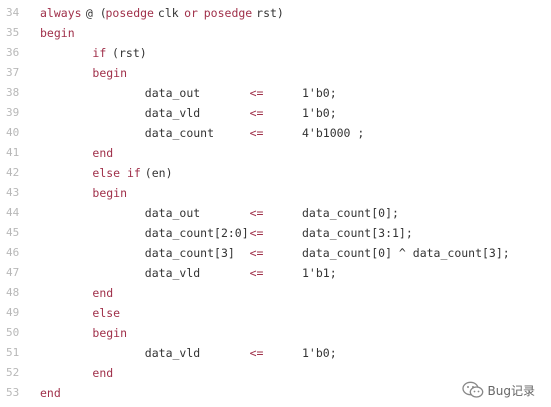 The height and width of the screenshot is (407, 551). I want to click on line-number: 51, so click(13, 352).